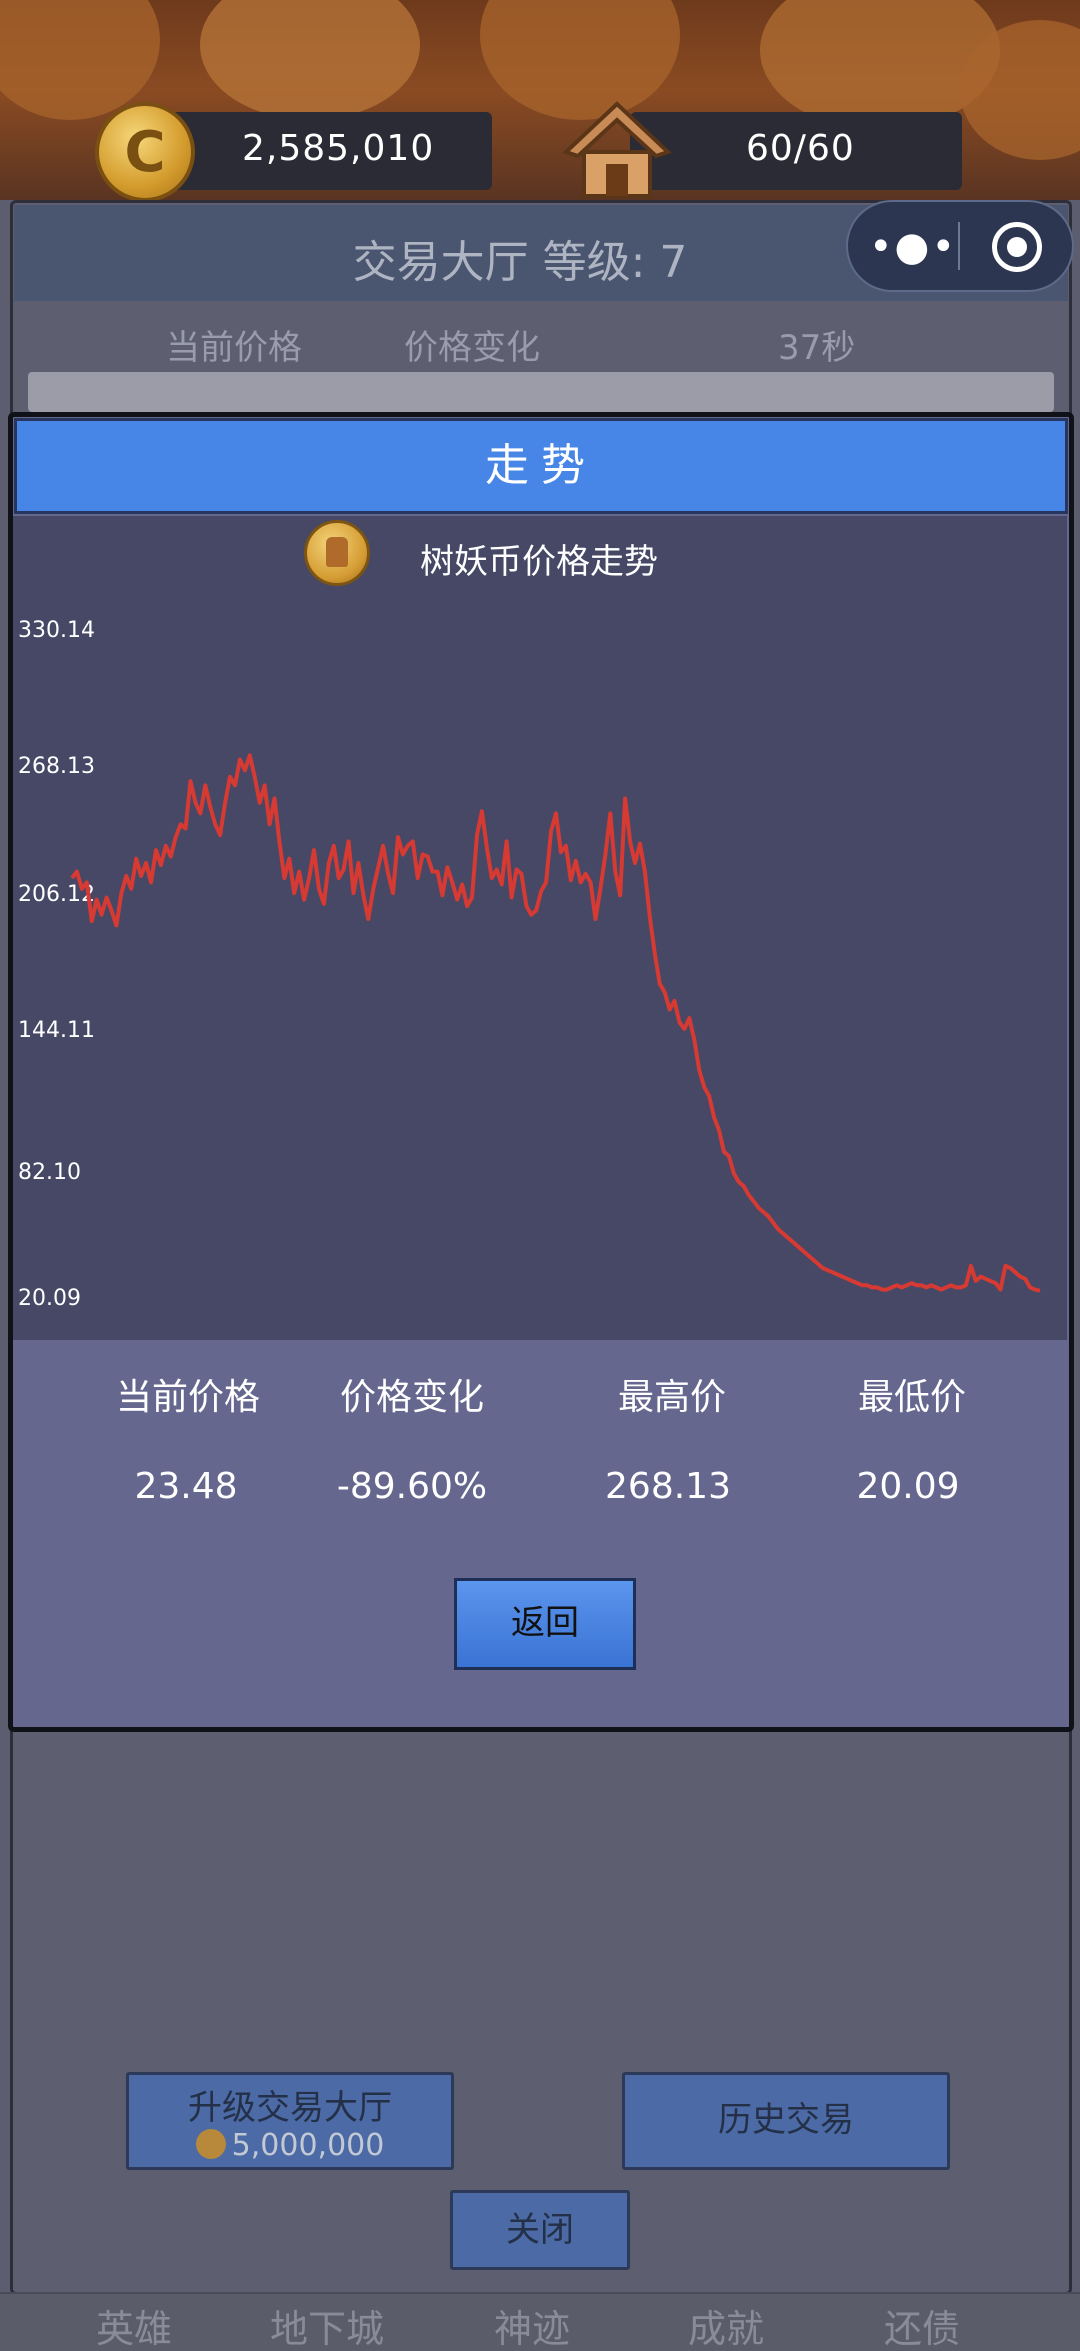  I want to click on stat-label-price-change: 价格变化, so click(411, 1397).